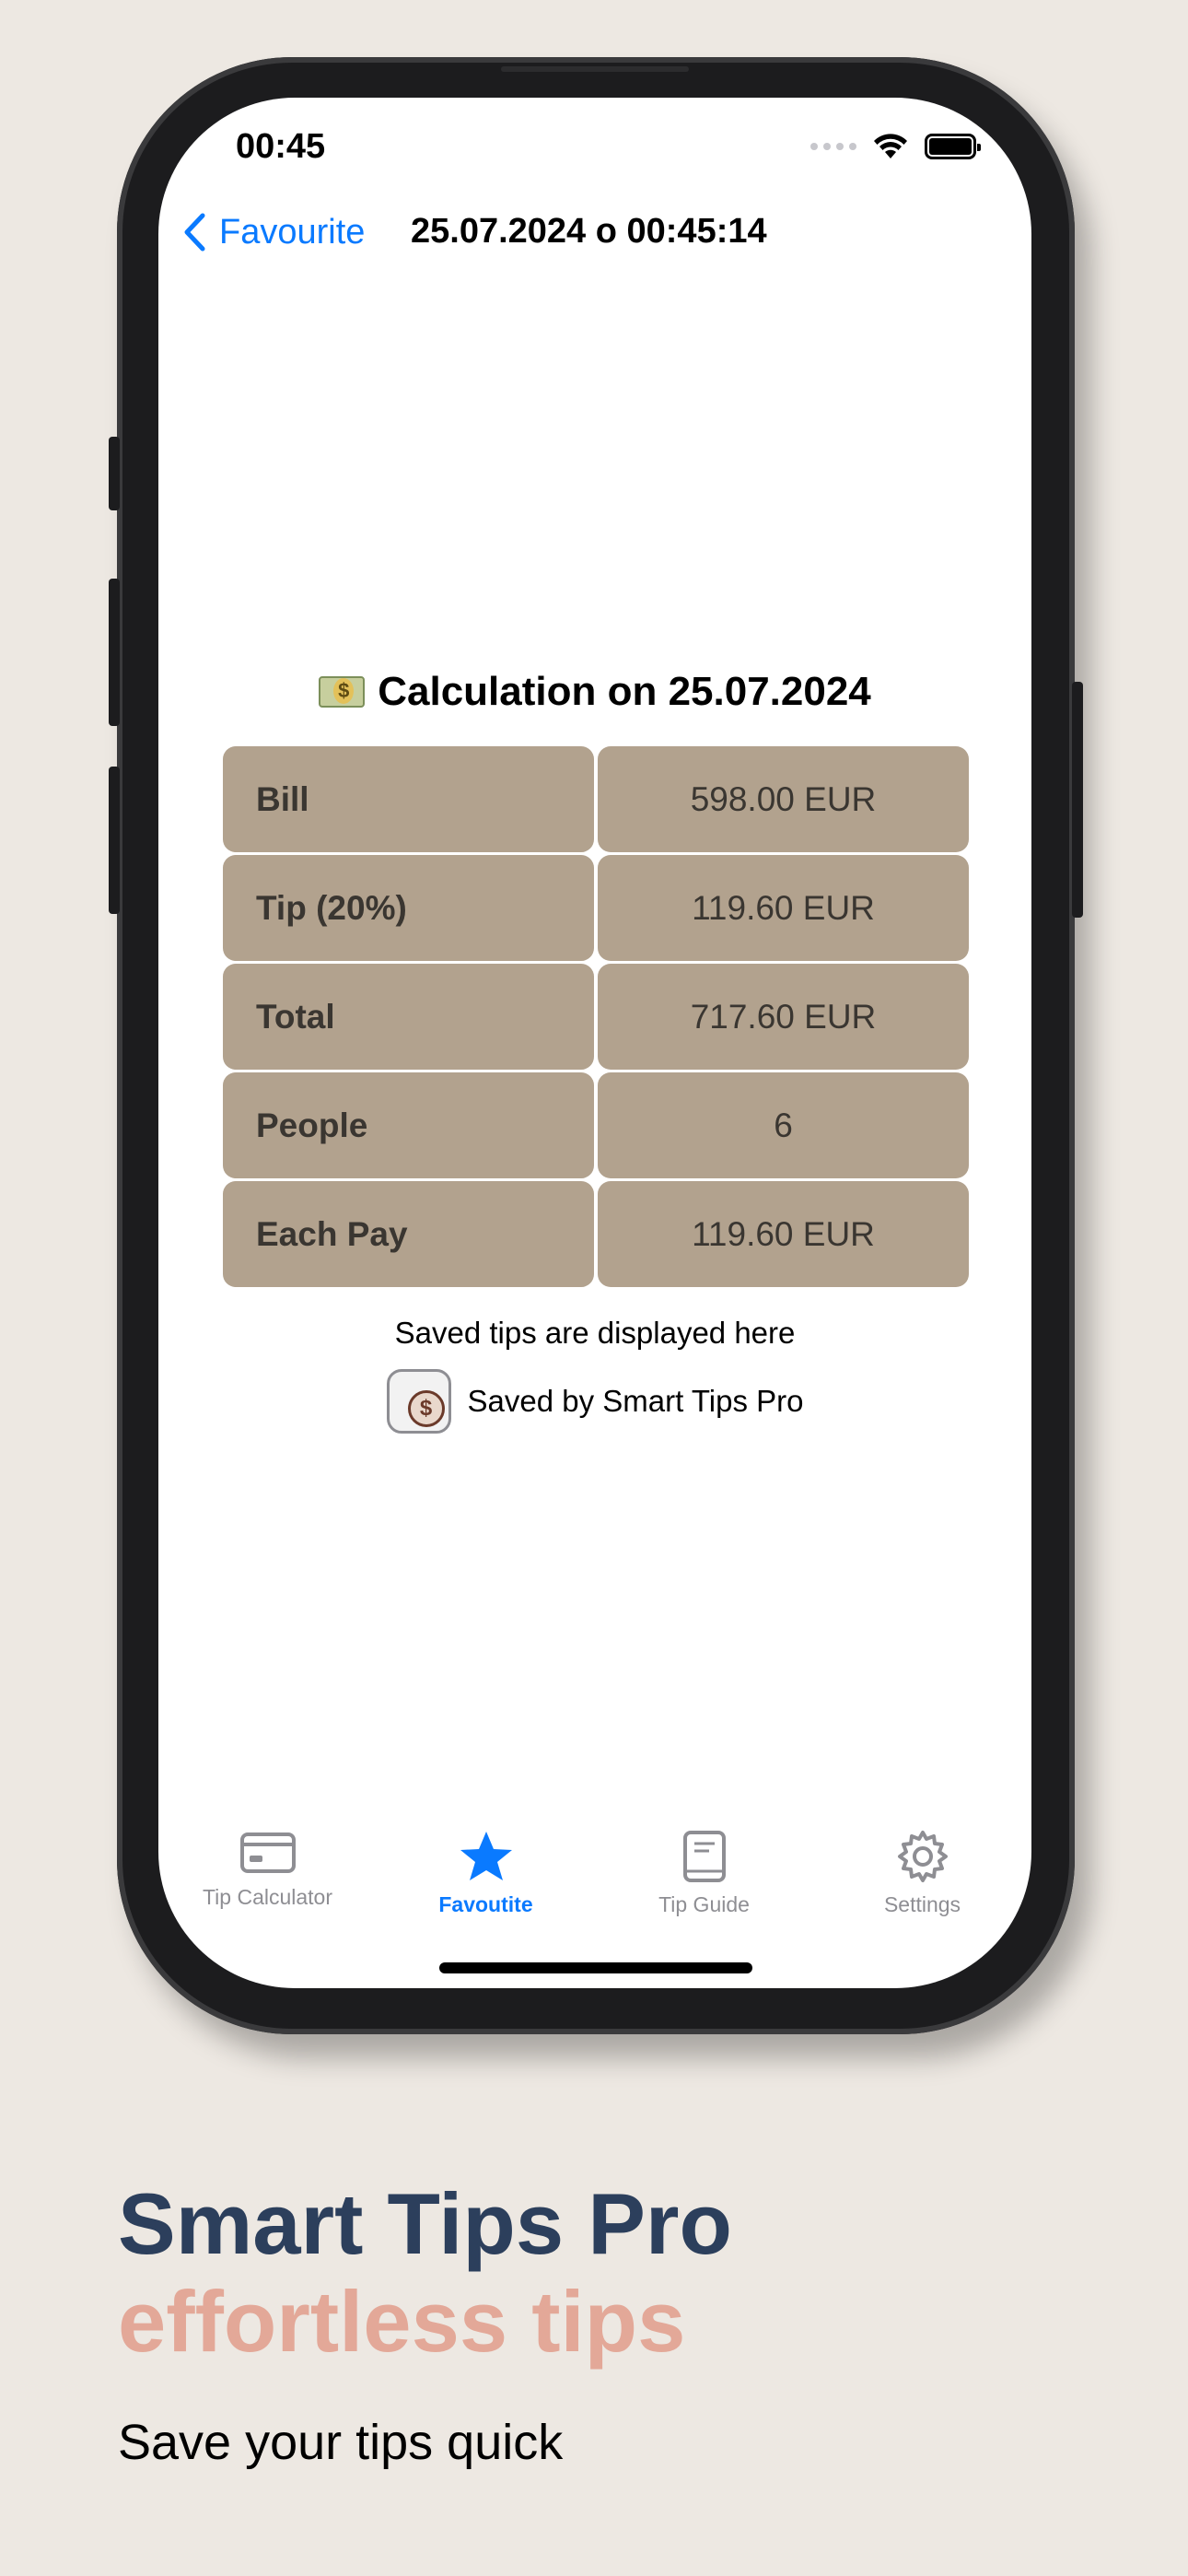 The image size is (1188, 2576). I want to click on table-row: Total 717.60 EUR, so click(596, 1017).